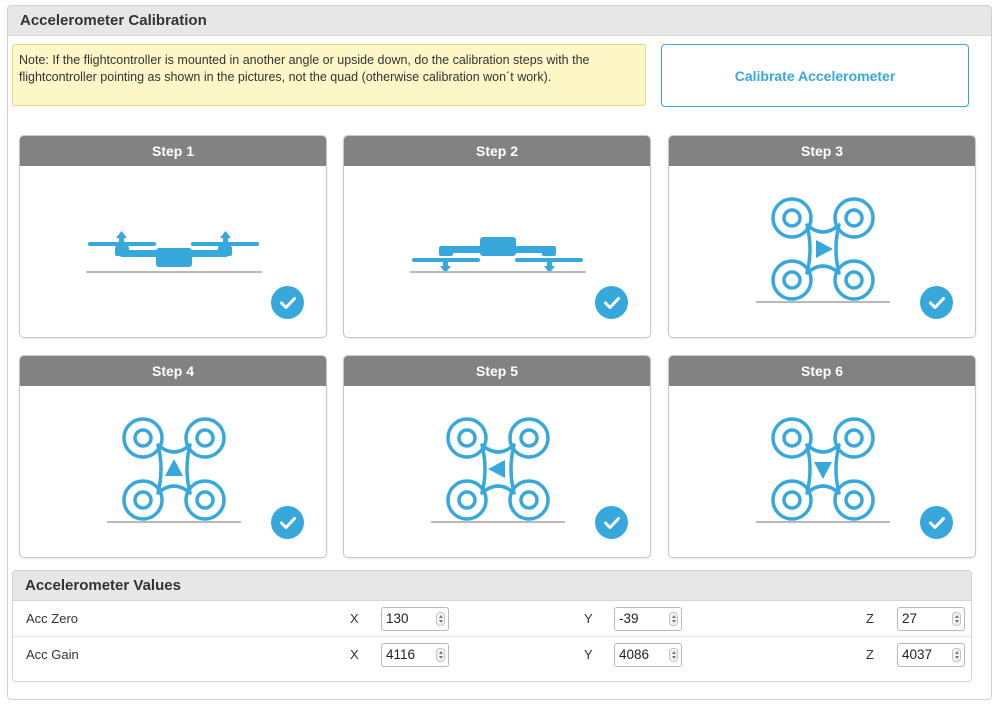 The image size is (1000, 707). What do you see at coordinates (497, 371) in the screenshot?
I see `step-title: Step 5` at bounding box center [497, 371].